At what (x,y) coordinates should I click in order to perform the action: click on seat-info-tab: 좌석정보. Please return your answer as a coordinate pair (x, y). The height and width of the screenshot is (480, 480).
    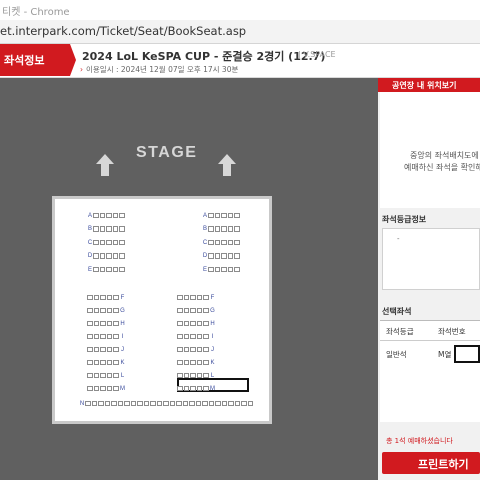
    Looking at the image, I should click on (35, 60).